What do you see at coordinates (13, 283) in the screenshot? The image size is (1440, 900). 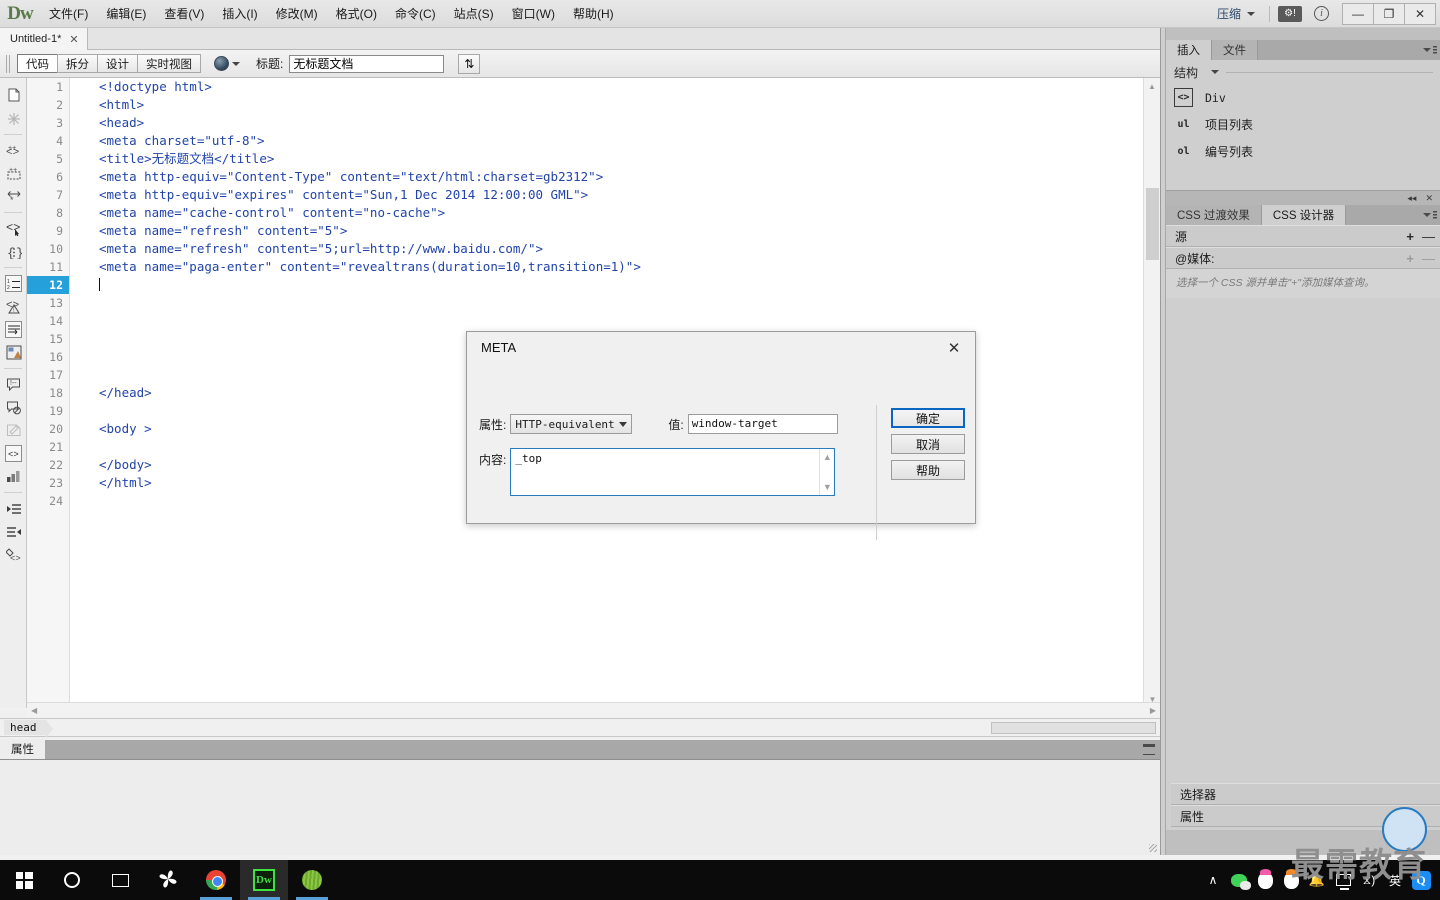 I see `line-numbers-icon: 12` at bounding box center [13, 283].